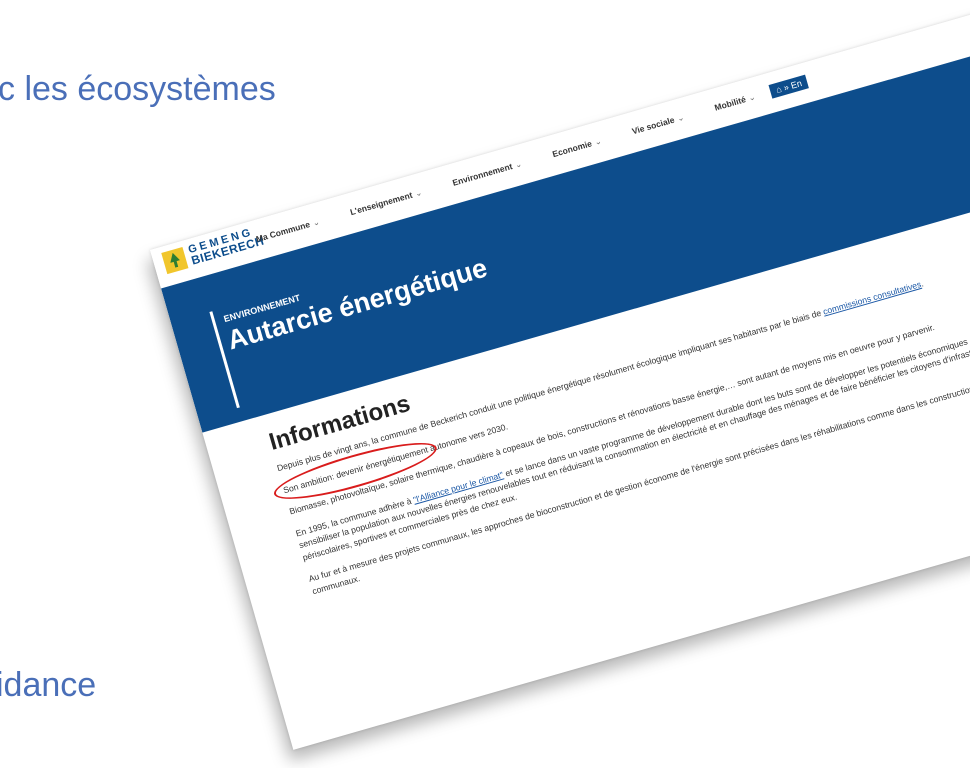 This screenshot has height=768, width=970. What do you see at coordinates (572, 149) in the screenshot?
I see `nav-label: Economie` at bounding box center [572, 149].